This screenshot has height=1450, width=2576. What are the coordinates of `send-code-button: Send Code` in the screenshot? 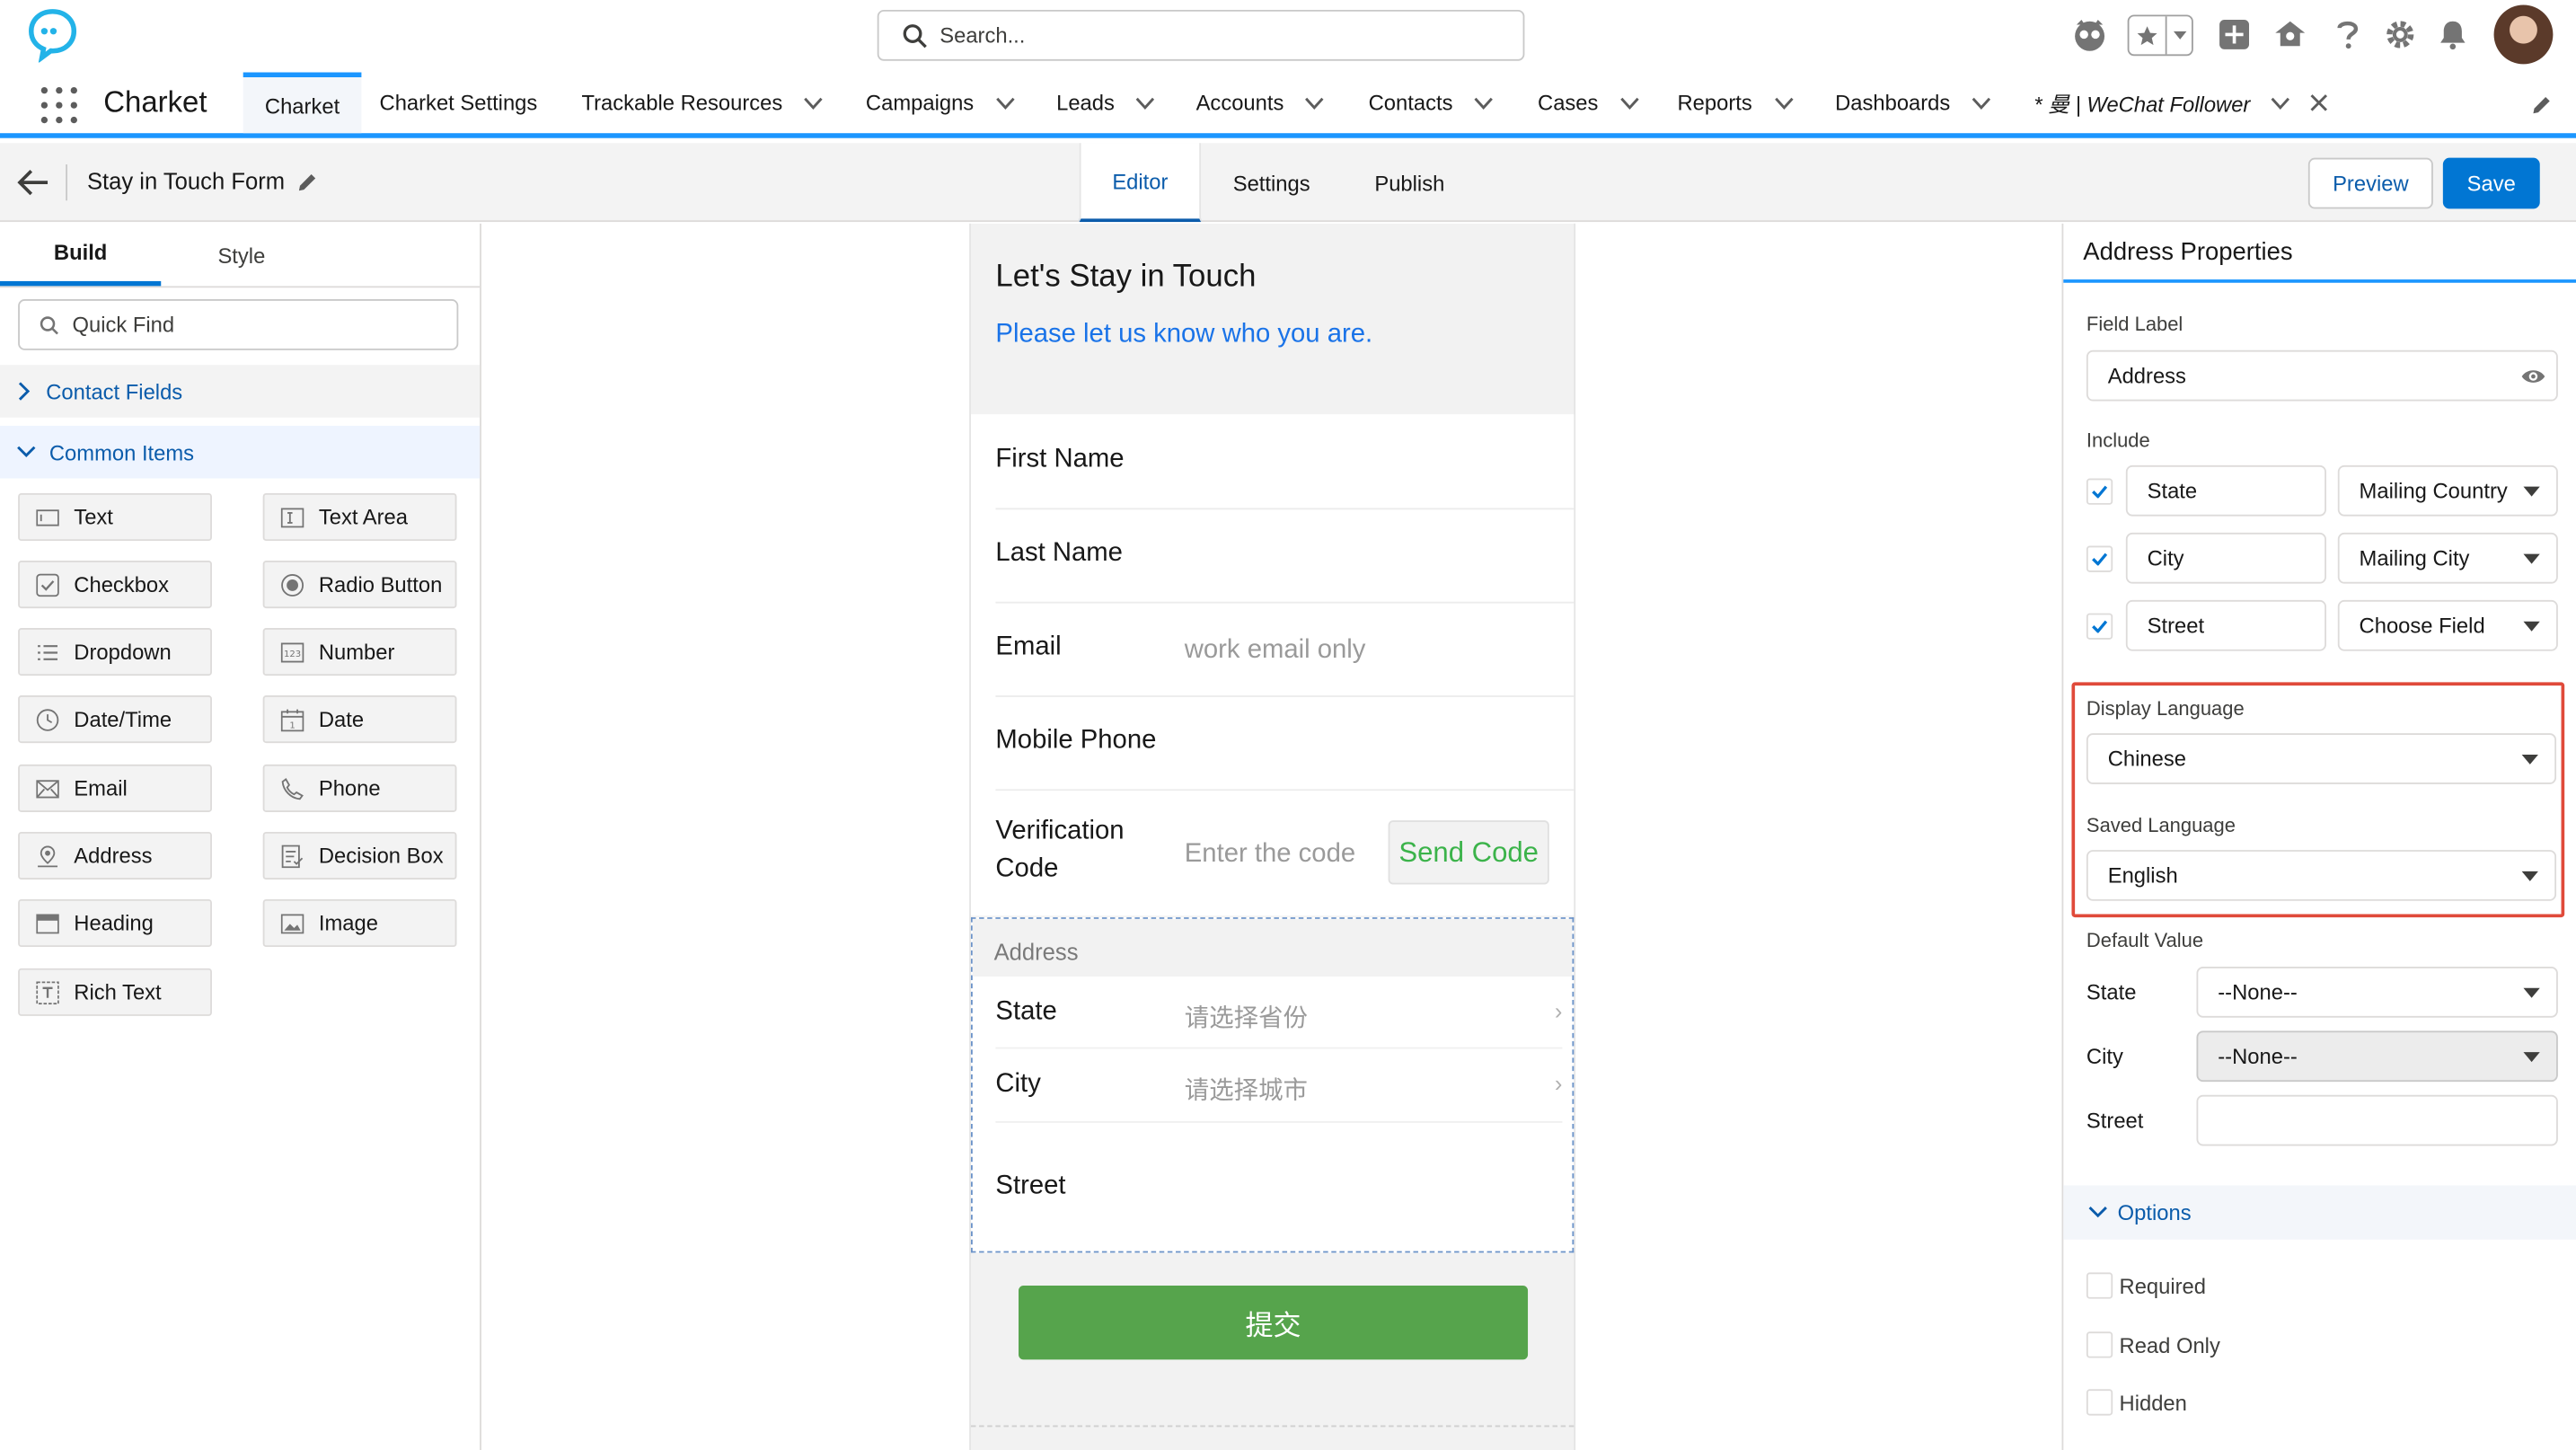 It's located at (1468, 852).